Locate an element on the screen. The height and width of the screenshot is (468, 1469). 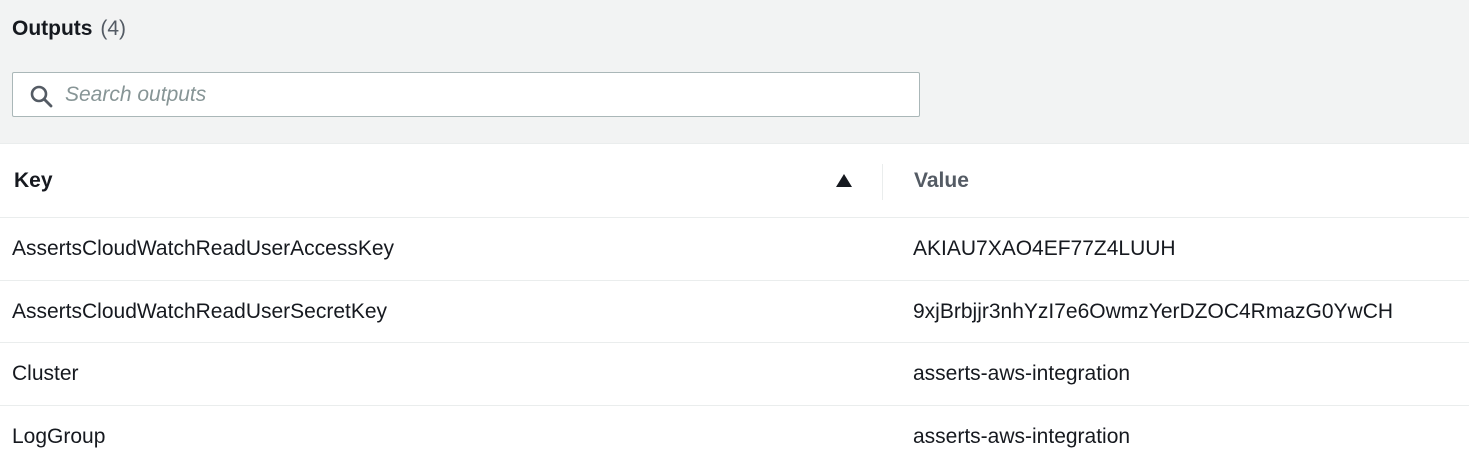
search-icon is located at coordinates (41, 96).